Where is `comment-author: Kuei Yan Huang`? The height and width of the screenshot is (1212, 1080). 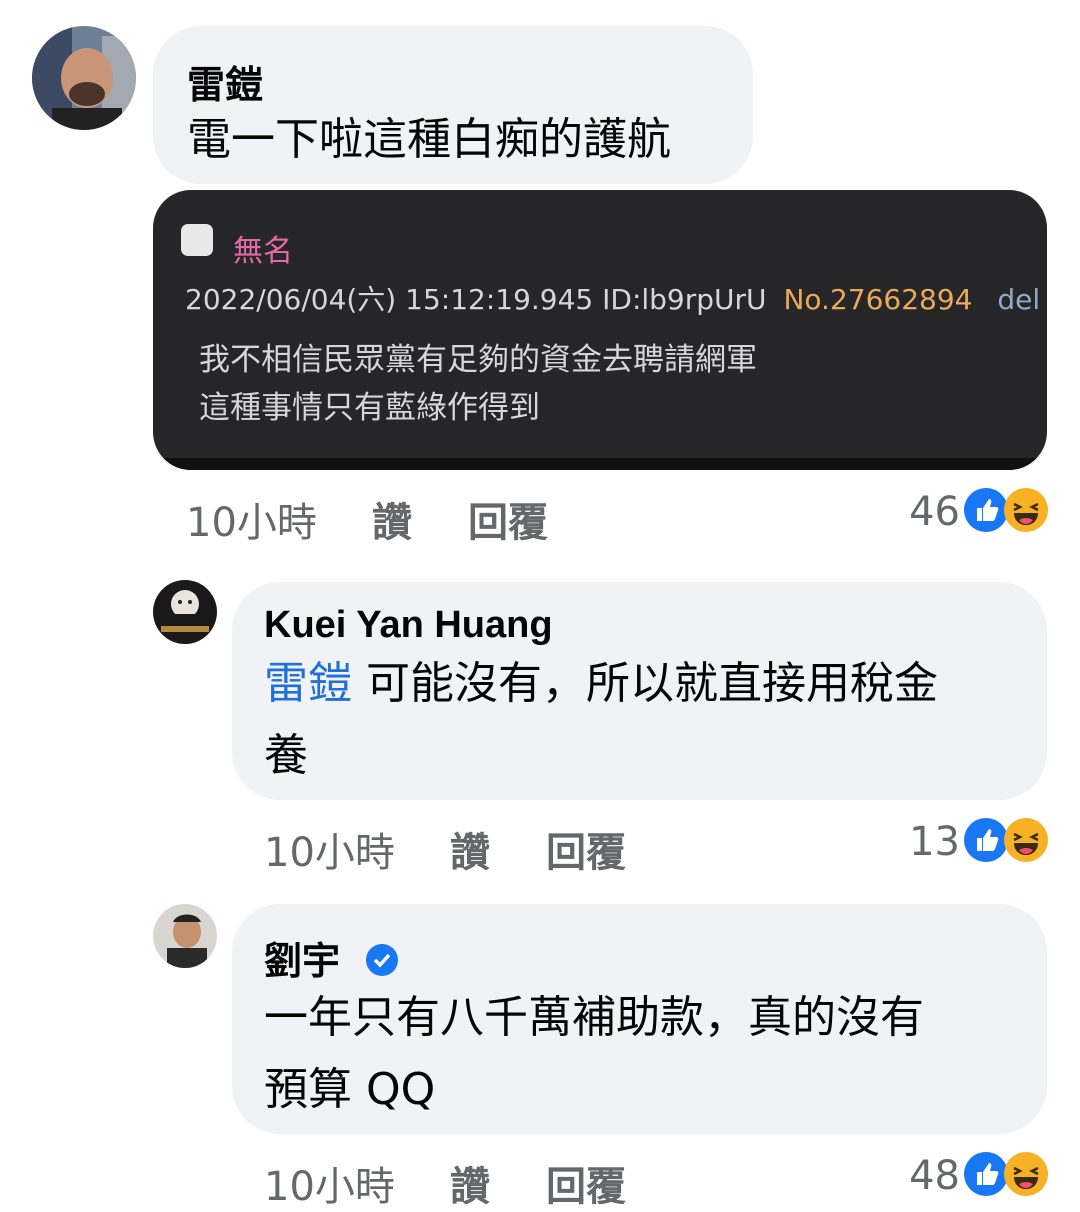 comment-author: Kuei Yan Huang is located at coordinates (408, 625).